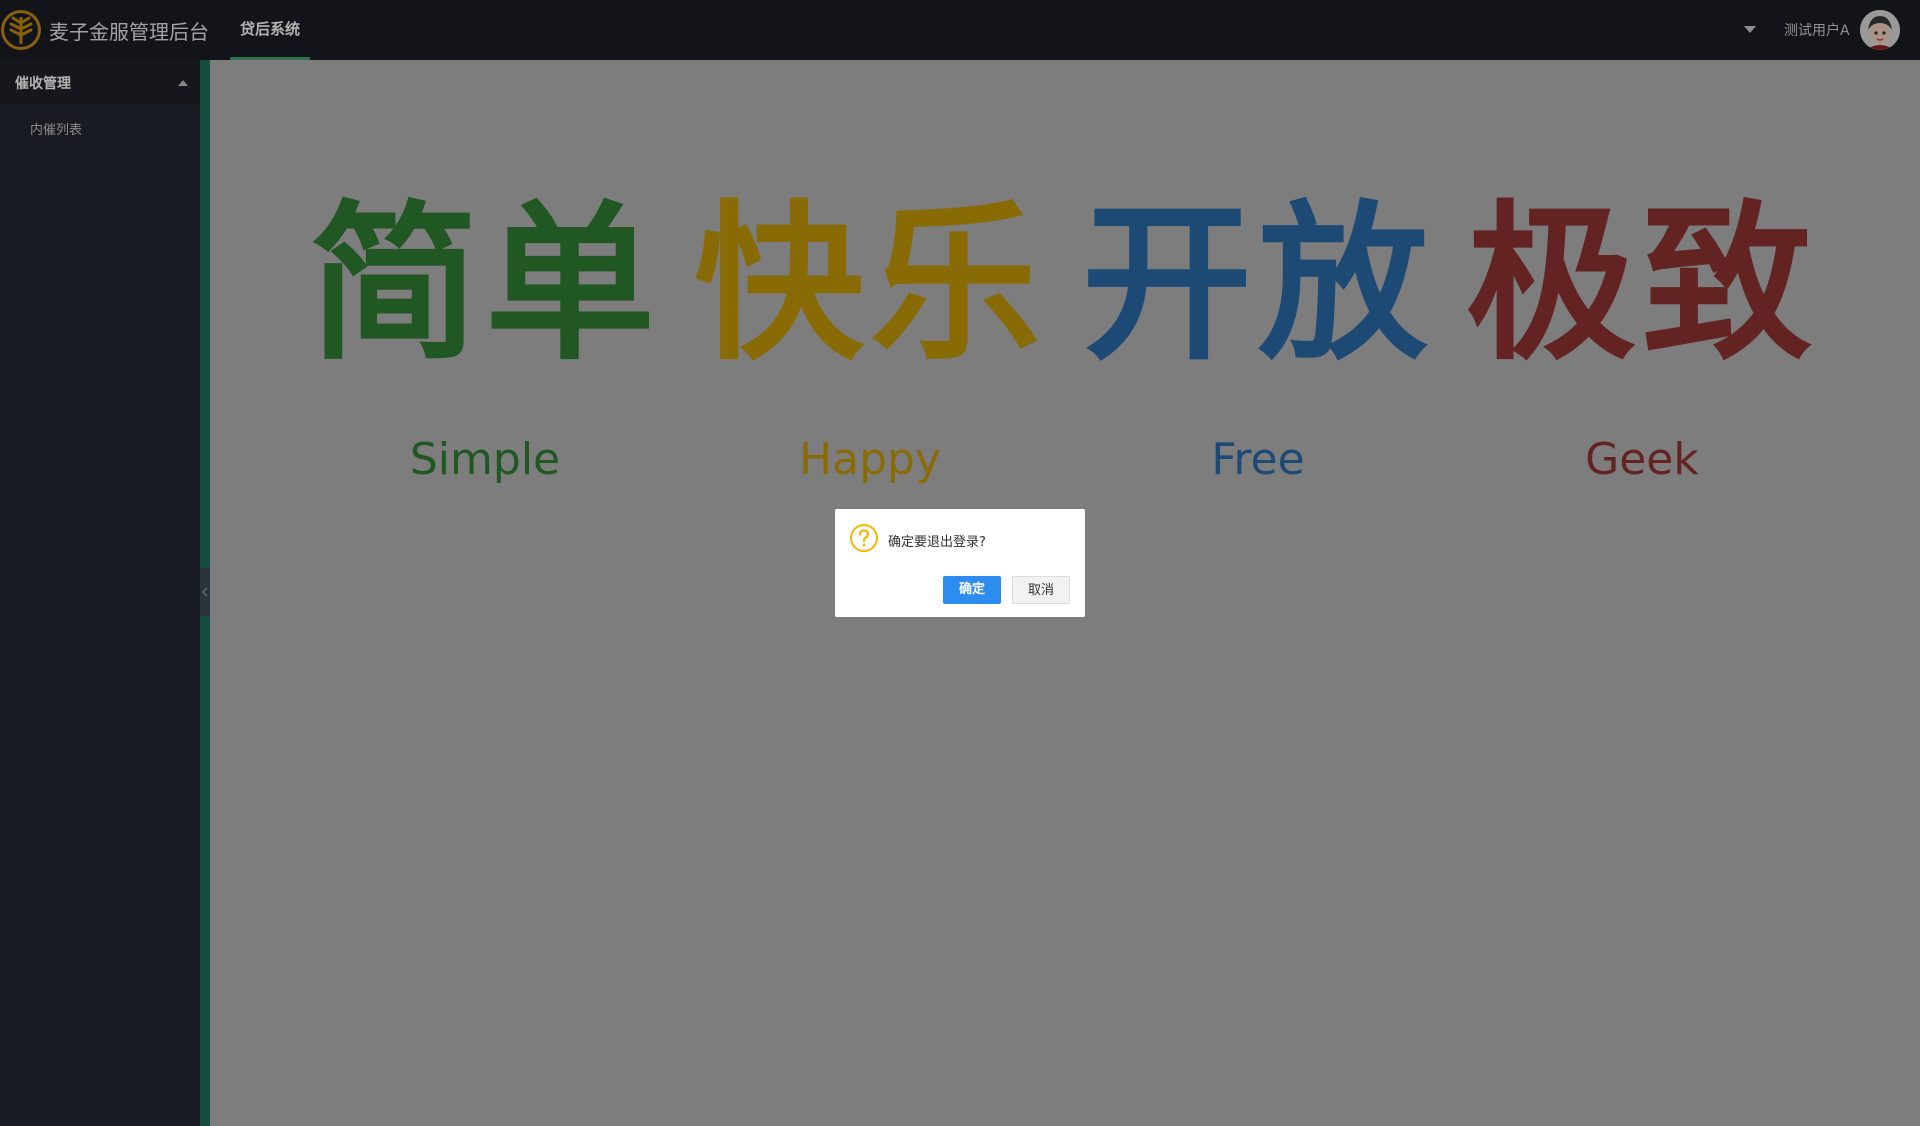  What do you see at coordinates (937, 542) in the screenshot?
I see `dialog-message: 确定要退出登录?` at bounding box center [937, 542].